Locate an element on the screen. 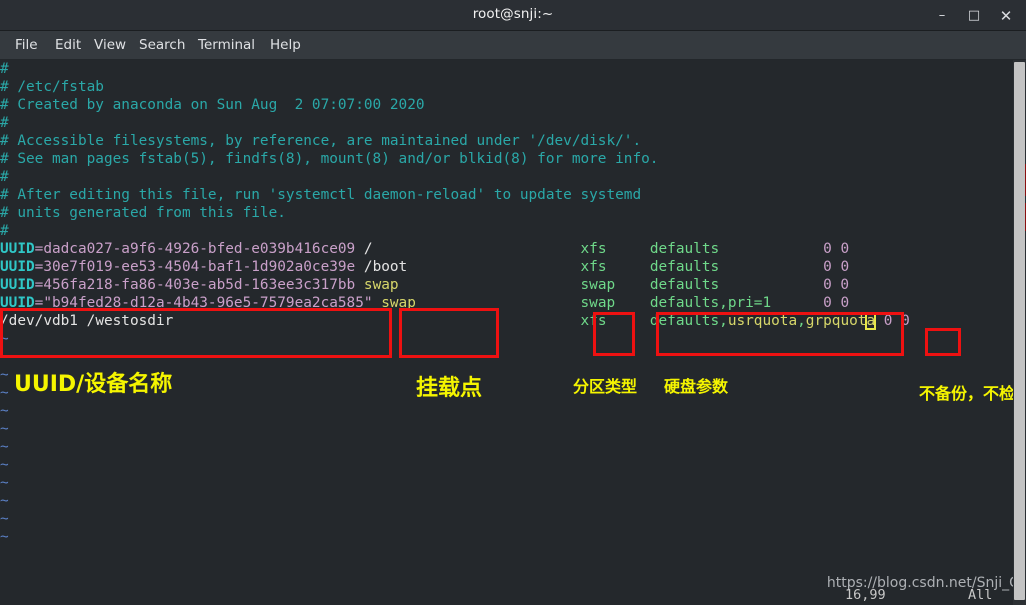  close-icon: ✕ is located at coordinates (1006, 16).